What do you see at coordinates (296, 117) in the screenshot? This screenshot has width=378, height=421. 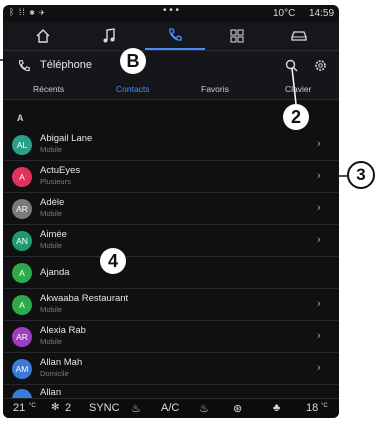 I see `callout-2: 2` at bounding box center [296, 117].